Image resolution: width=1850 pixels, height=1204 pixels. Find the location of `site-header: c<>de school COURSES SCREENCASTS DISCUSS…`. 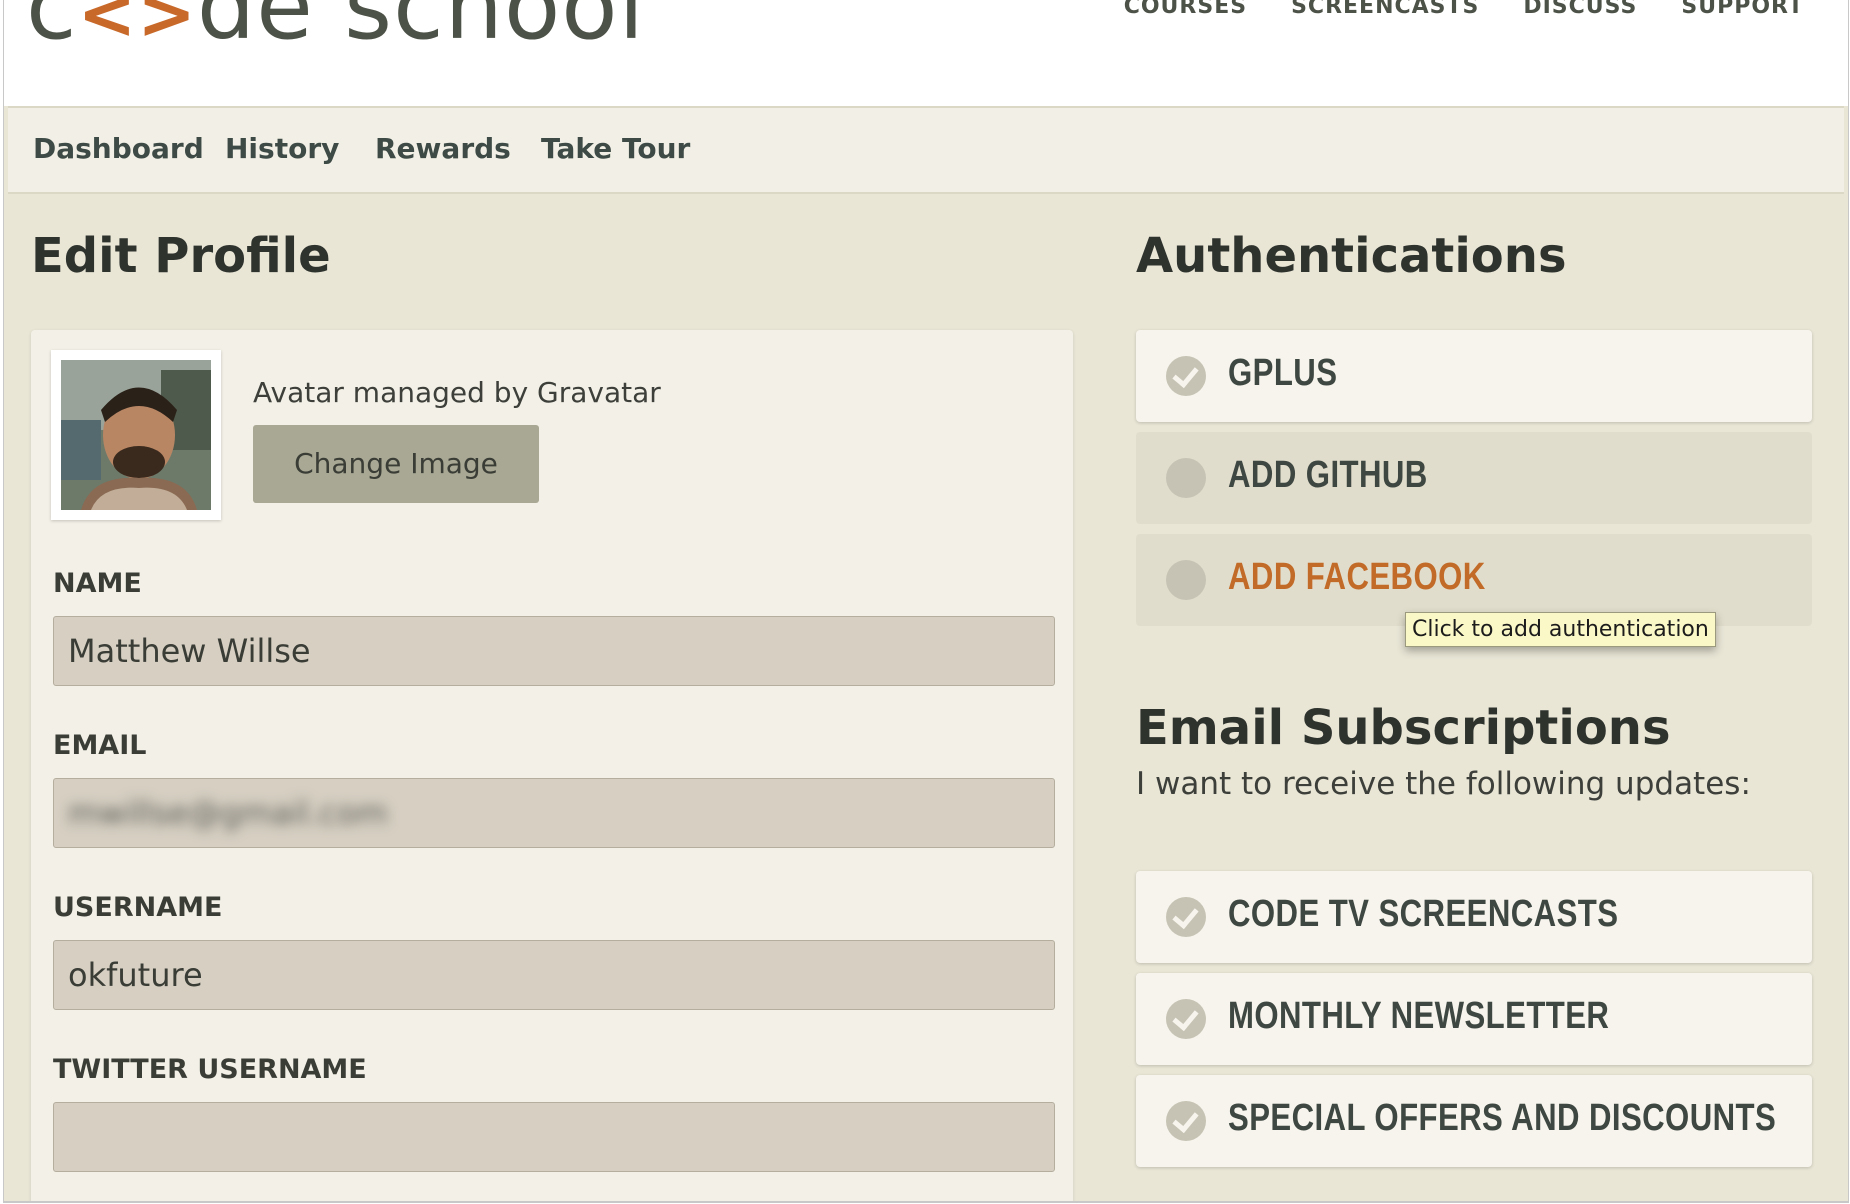

site-header: c<>de school COURSES SCREENCASTS DISCUSS… is located at coordinates (926, 53).